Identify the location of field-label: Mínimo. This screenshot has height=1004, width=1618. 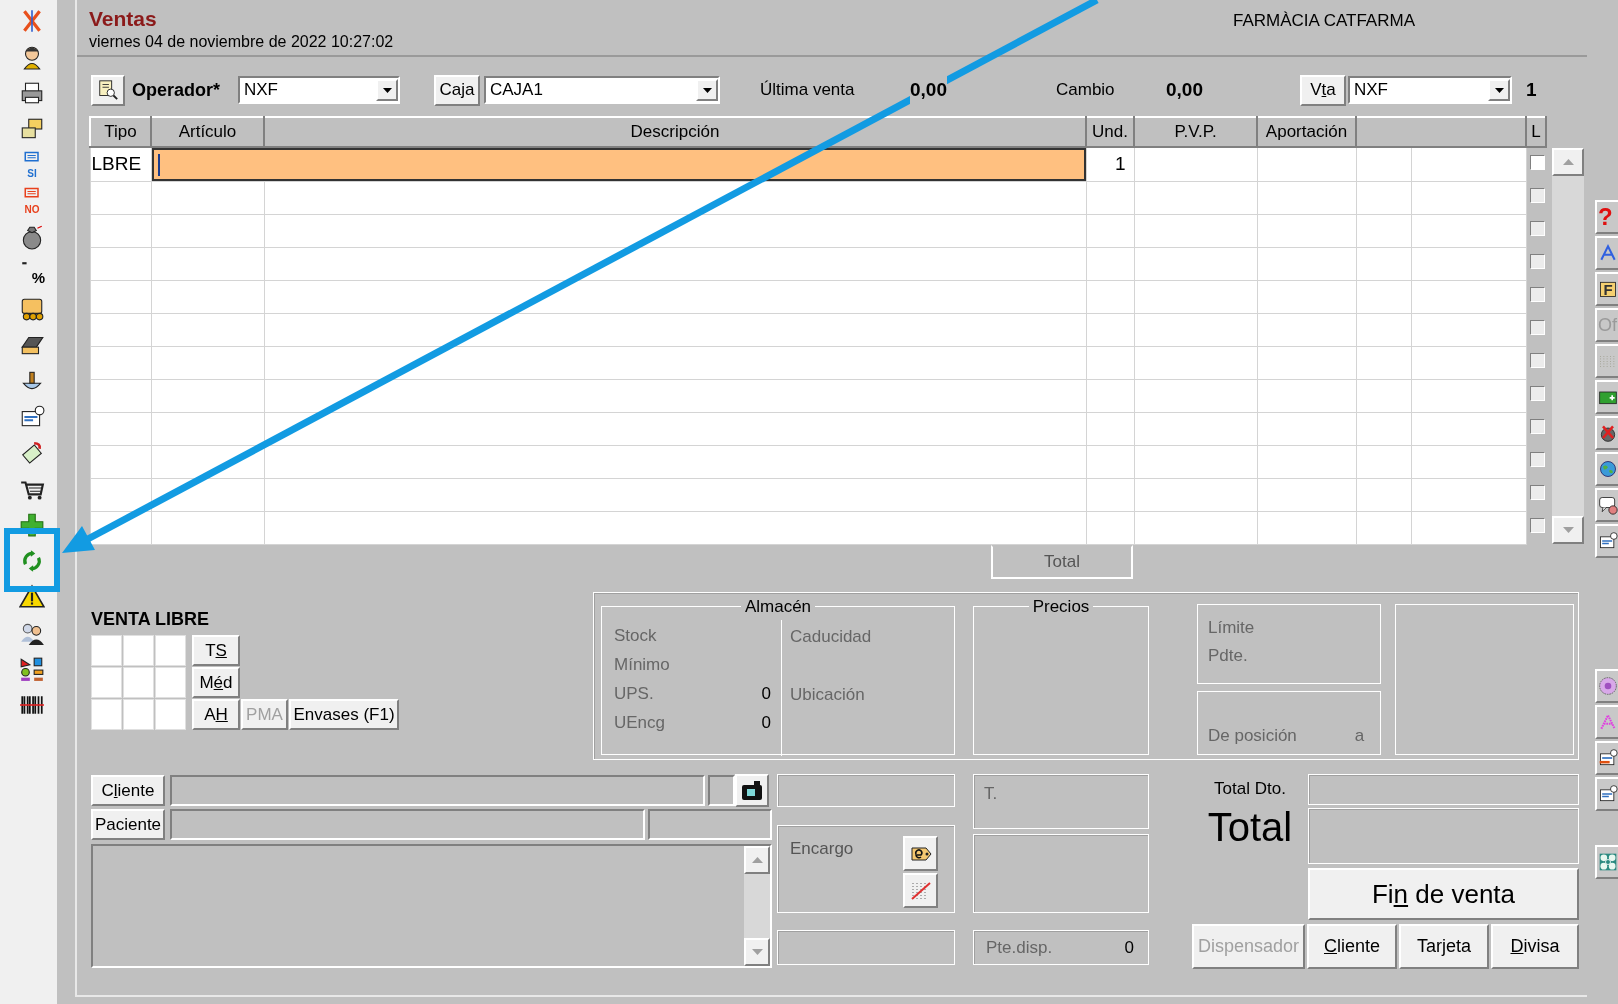
(642, 665).